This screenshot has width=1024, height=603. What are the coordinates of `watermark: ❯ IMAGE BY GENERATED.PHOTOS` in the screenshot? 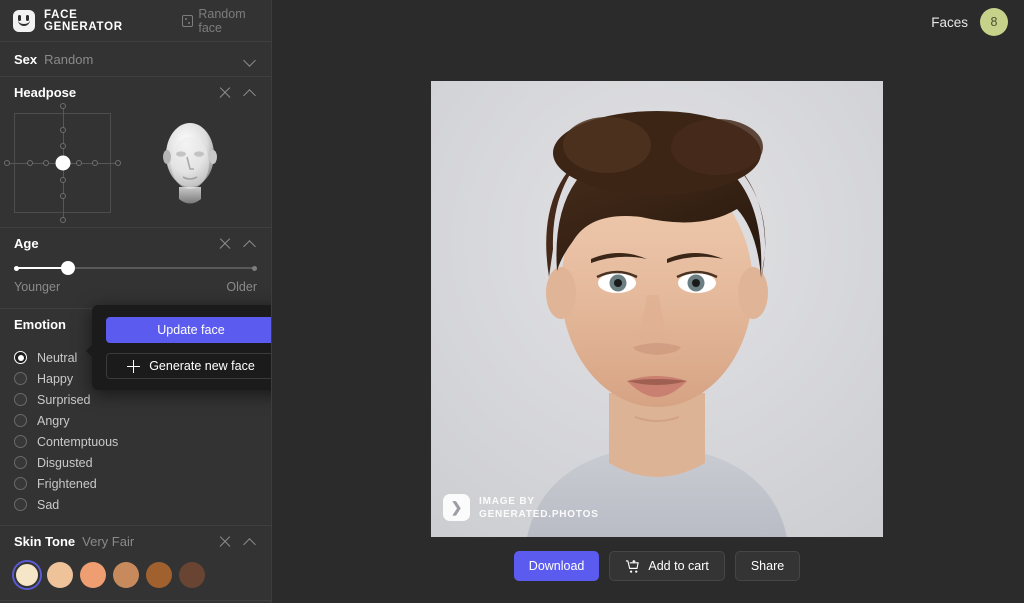 It's located at (521, 507).